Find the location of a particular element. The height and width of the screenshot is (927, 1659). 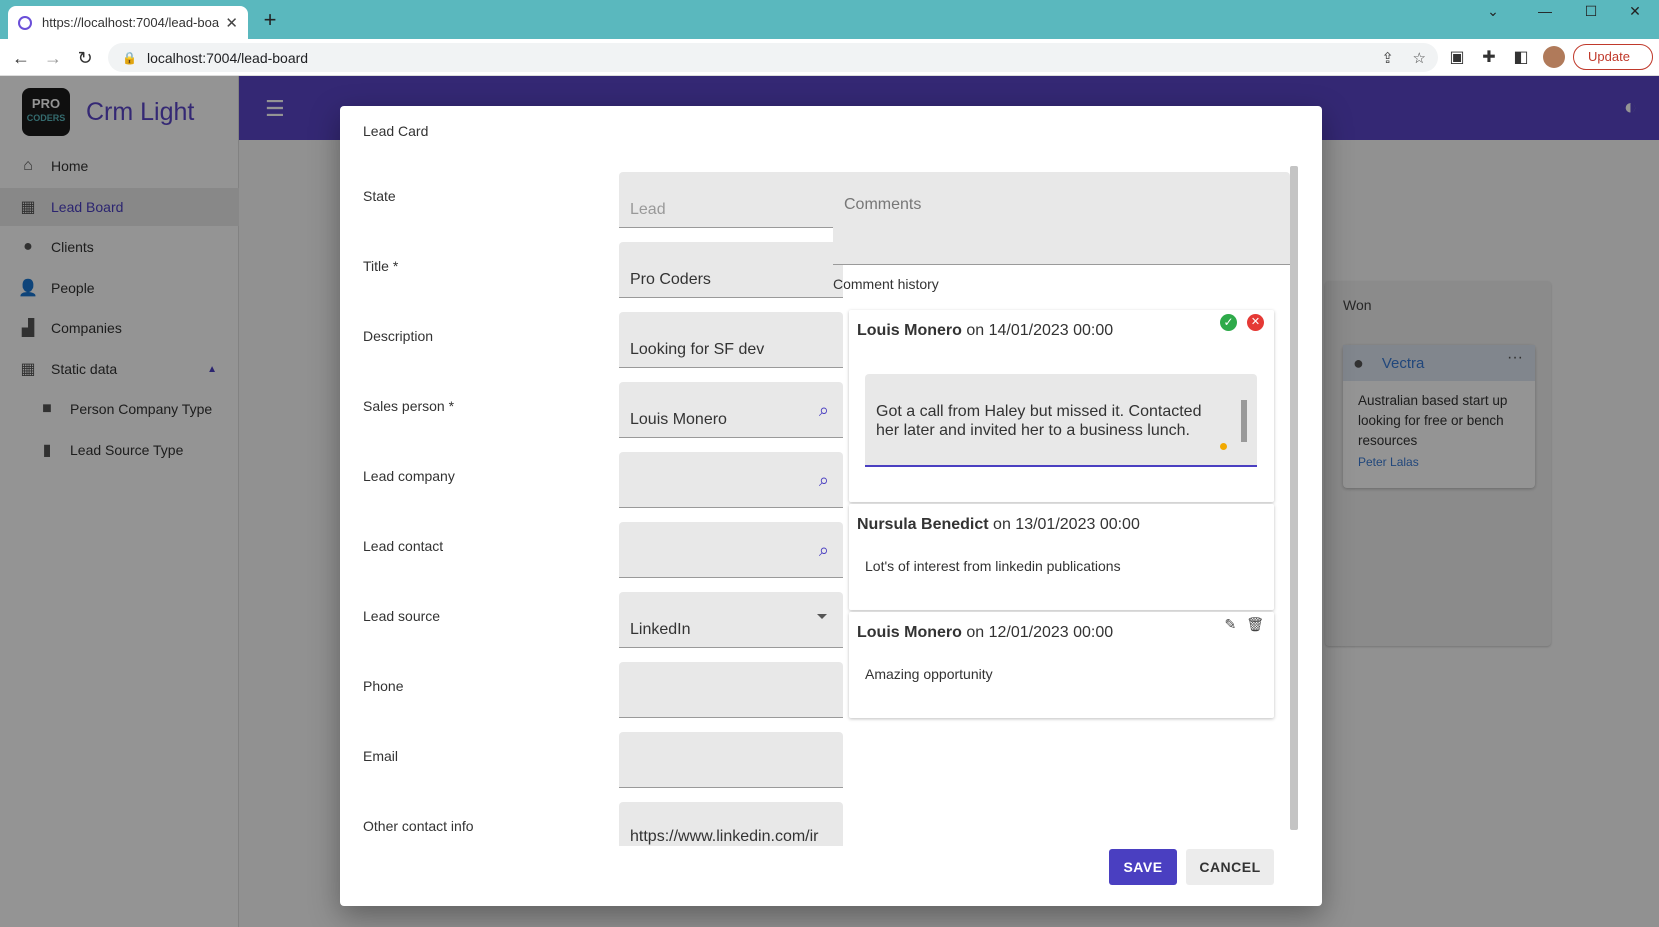

forward-icon: → is located at coordinates (53, 58).